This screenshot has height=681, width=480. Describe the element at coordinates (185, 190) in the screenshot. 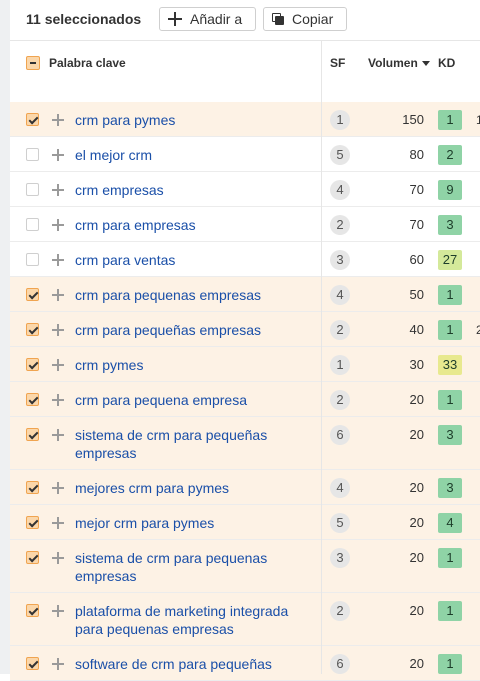

I see `keyword-link: crm empresas` at that location.